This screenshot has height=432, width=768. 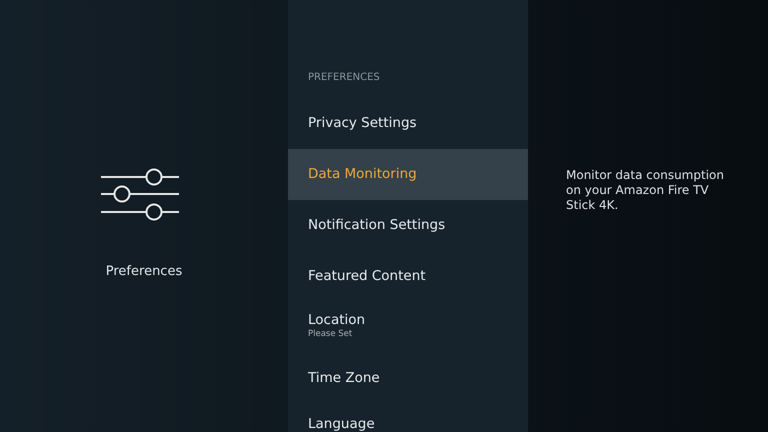 What do you see at coordinates (344, 77) in the screenshot?
I see `section-header: PREFERENCES` at bounding box center [344, 77].